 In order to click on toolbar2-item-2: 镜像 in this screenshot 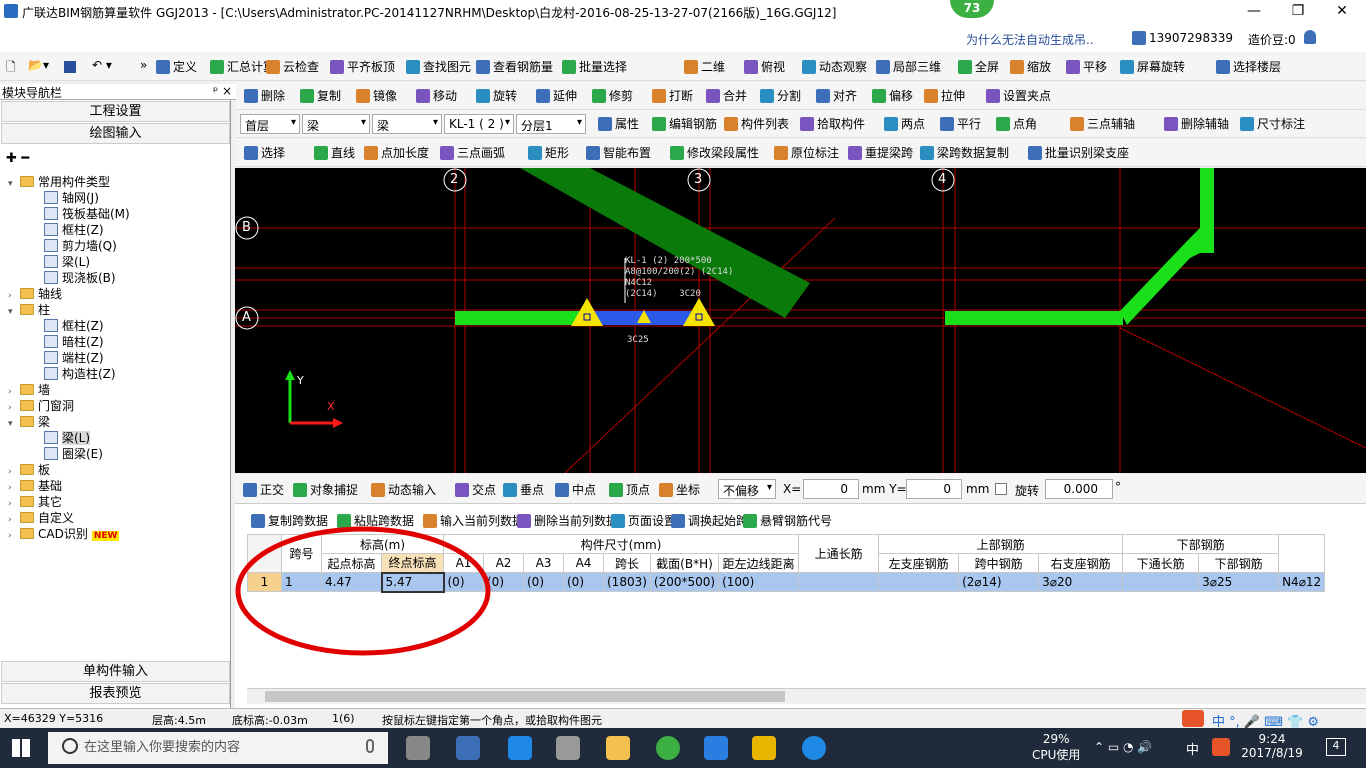, I will do `click(376, 95)`.